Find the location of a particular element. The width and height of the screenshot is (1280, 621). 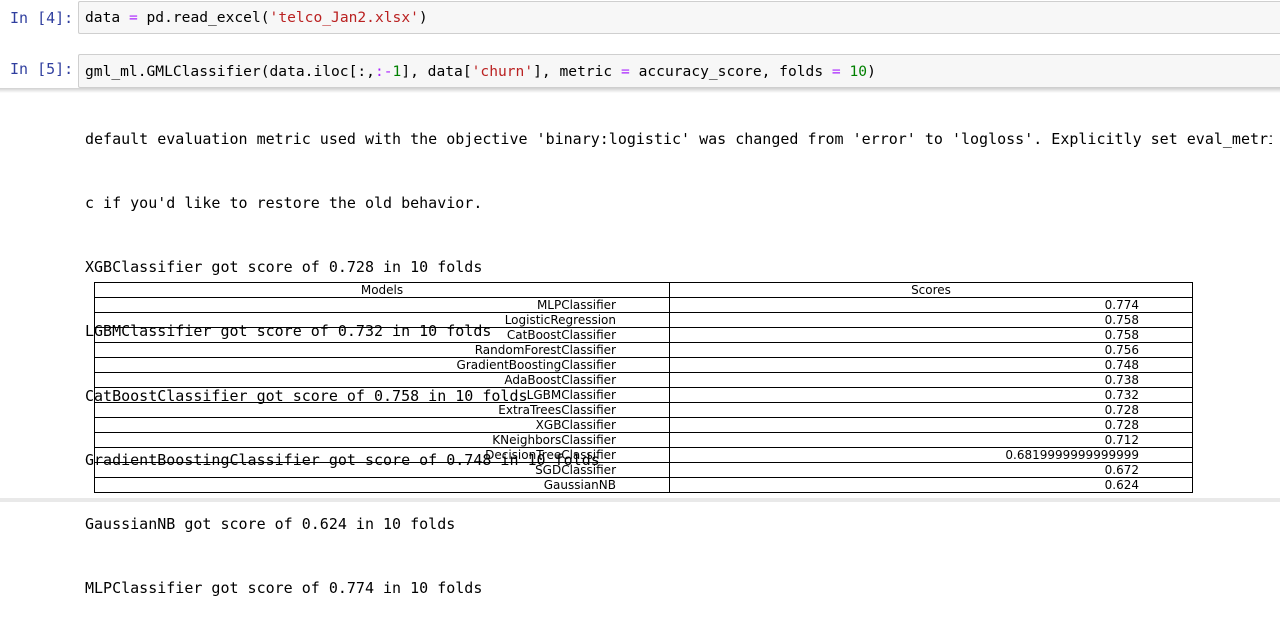

table-row: KNeighborsClassifier 0.712 is located at coordinates (643, 440).